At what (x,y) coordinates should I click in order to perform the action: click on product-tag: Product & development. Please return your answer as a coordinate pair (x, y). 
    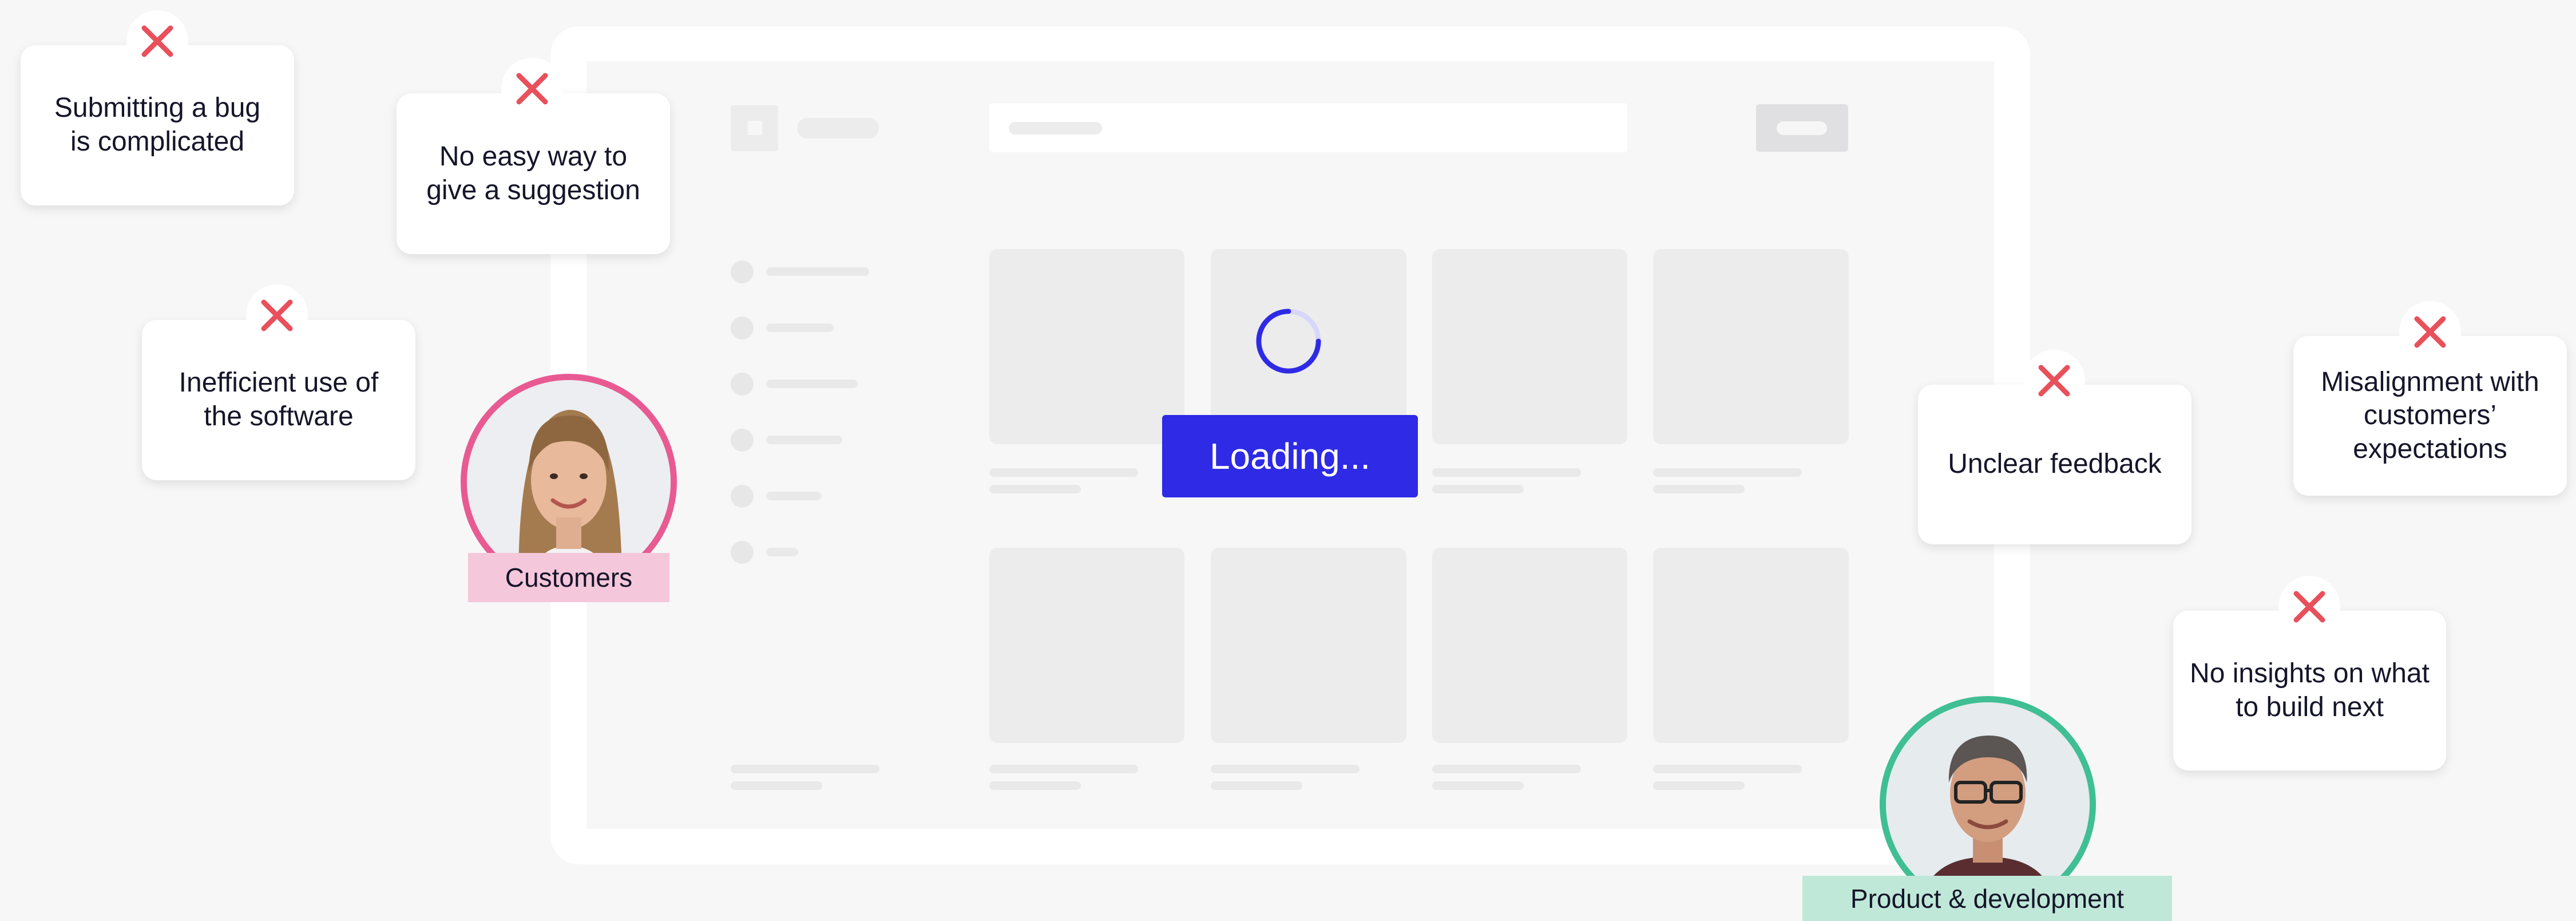
    Looking at the image, I should click on (1987, 899).